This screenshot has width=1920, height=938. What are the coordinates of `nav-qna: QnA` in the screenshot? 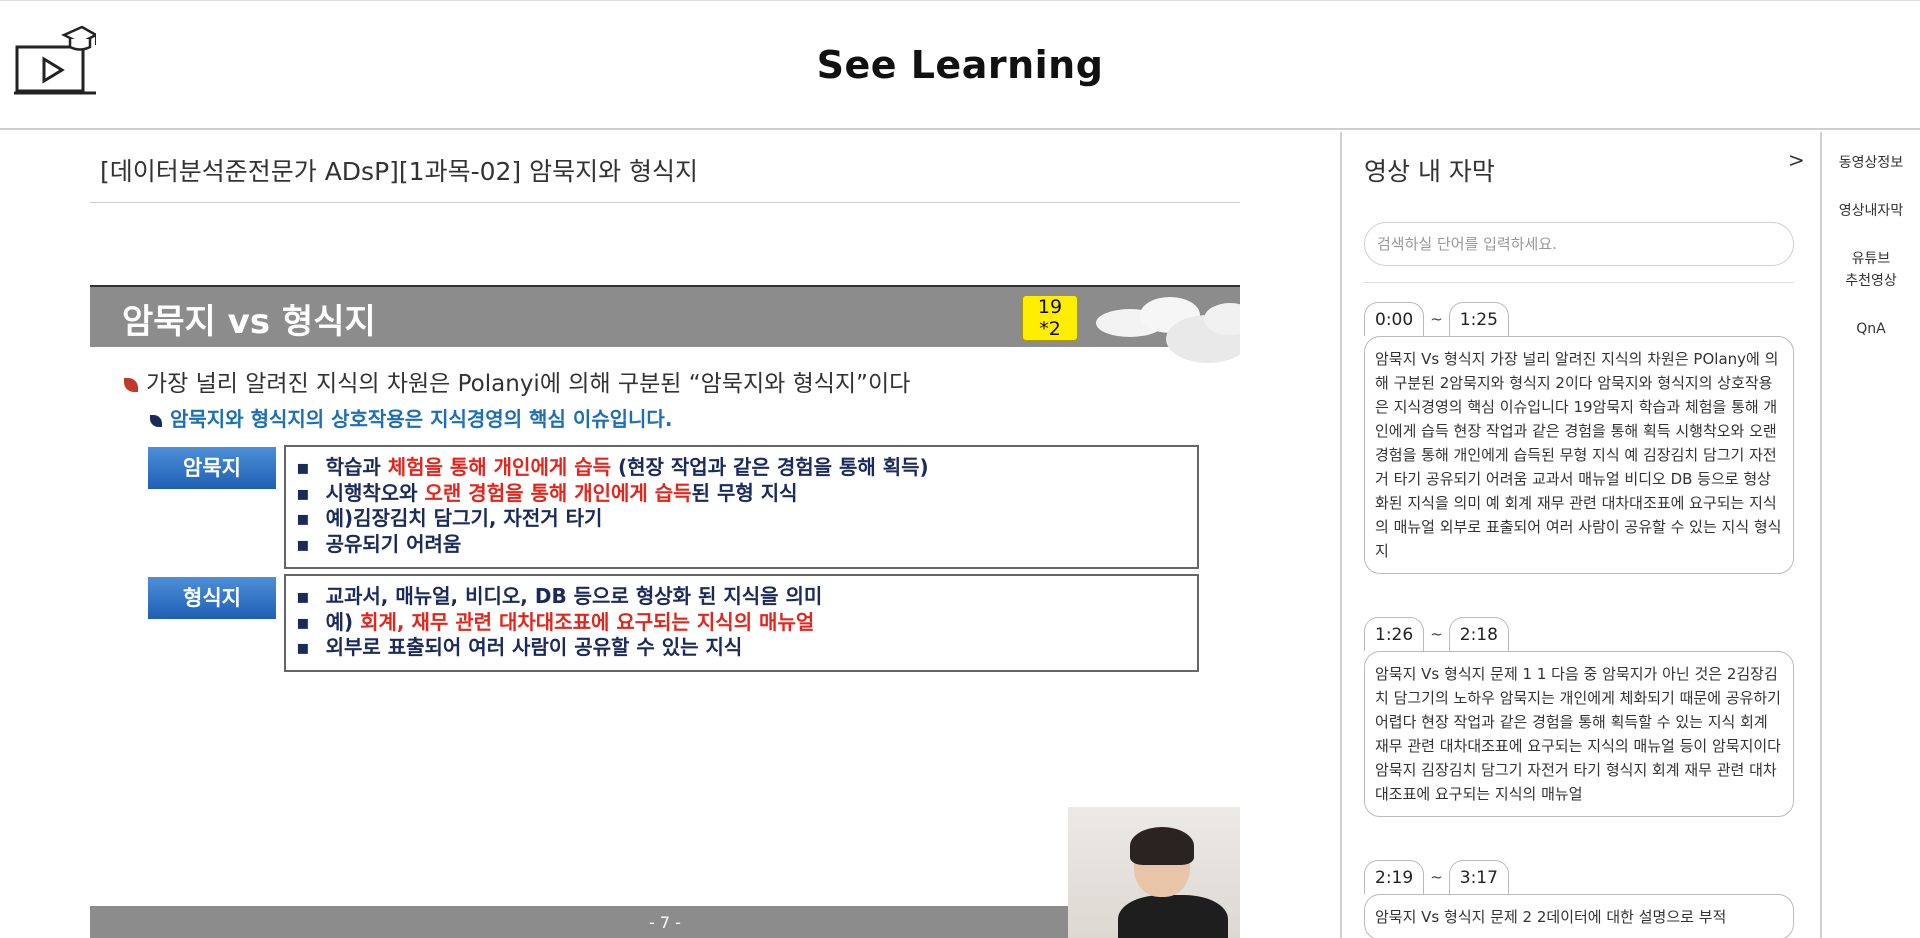 It's located at (1871, 329).